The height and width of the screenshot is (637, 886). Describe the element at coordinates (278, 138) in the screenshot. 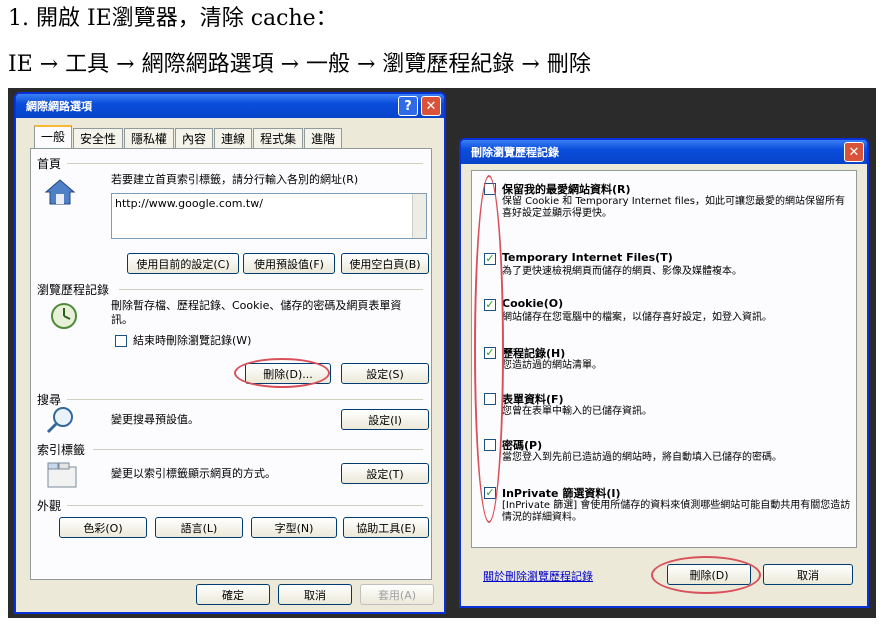

I see `tab-programs: 程式集` at that location.